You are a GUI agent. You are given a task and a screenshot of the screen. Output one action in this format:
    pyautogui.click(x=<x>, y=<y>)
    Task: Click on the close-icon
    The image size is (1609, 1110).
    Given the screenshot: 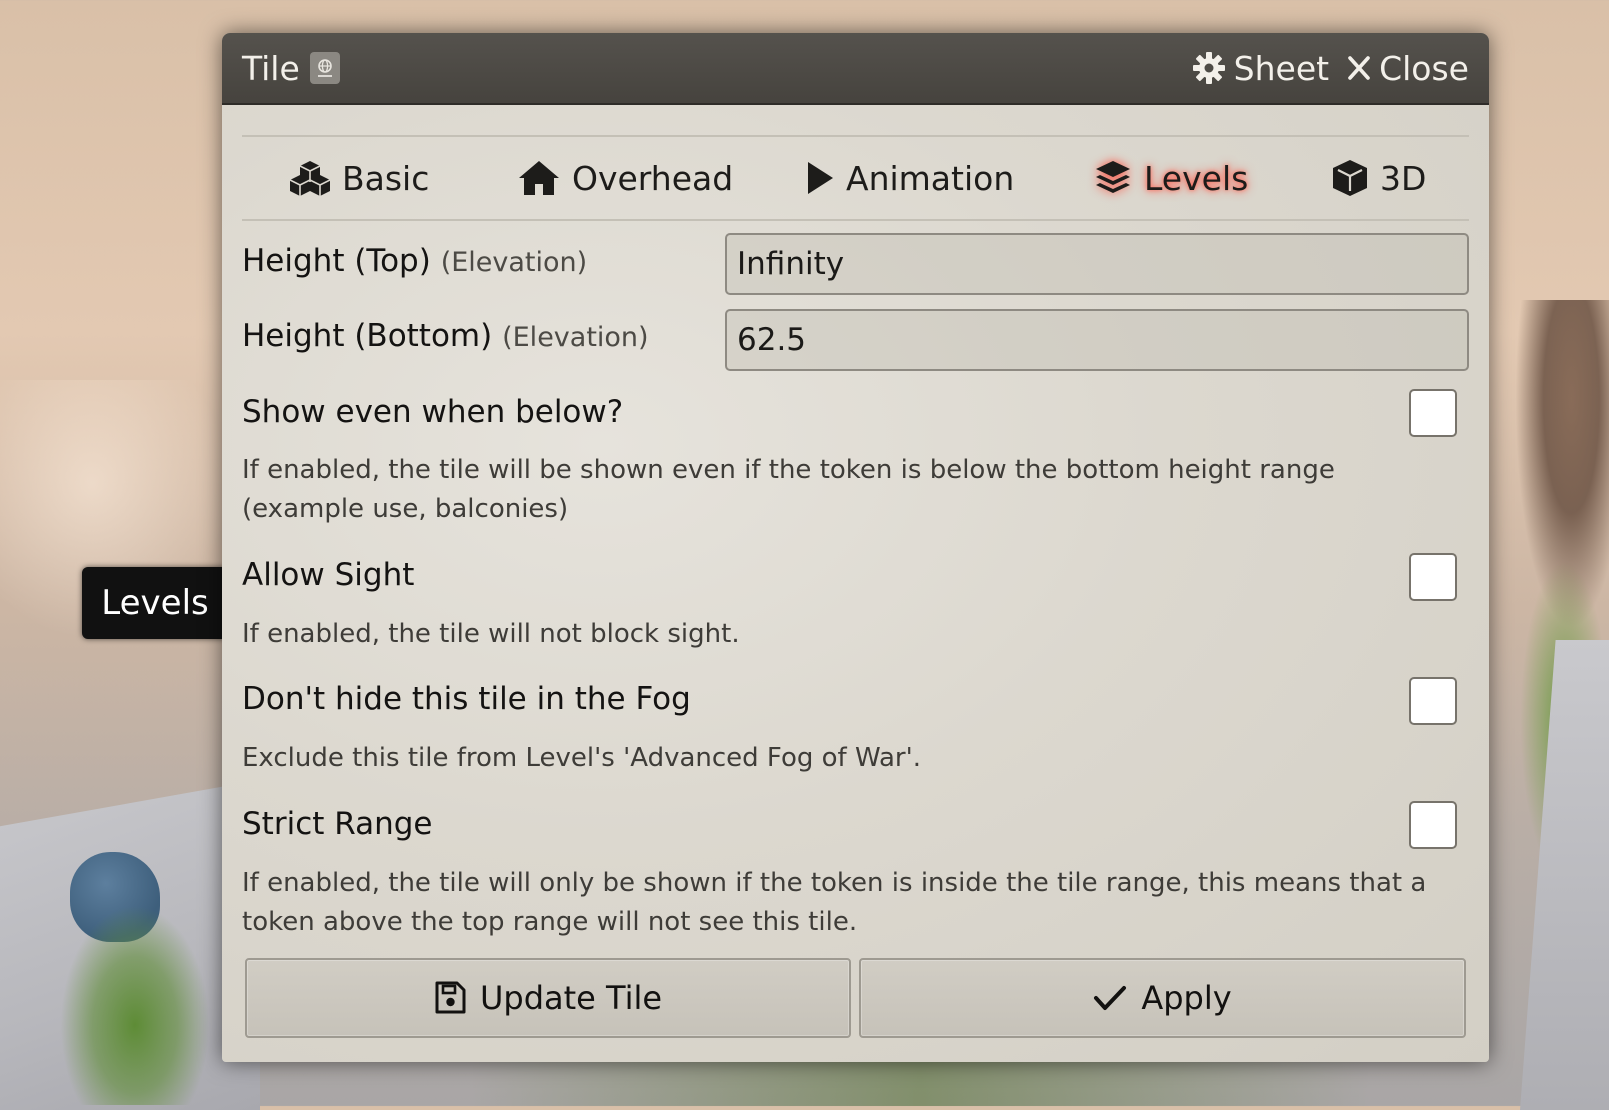 What is the action you would take?
    pyautogui.click(x=1359, y=68)
    